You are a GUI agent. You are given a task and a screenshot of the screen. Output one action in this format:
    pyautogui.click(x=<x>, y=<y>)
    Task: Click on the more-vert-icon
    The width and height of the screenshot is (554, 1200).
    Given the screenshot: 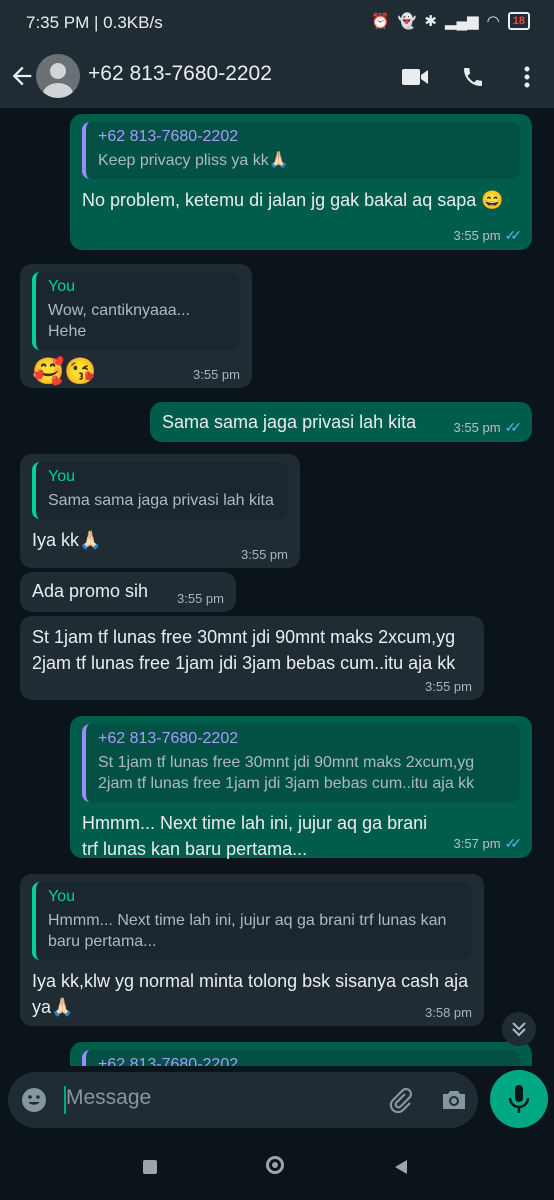 What is the action you would take?
    pyautogui.click(x=527, y=77)
    